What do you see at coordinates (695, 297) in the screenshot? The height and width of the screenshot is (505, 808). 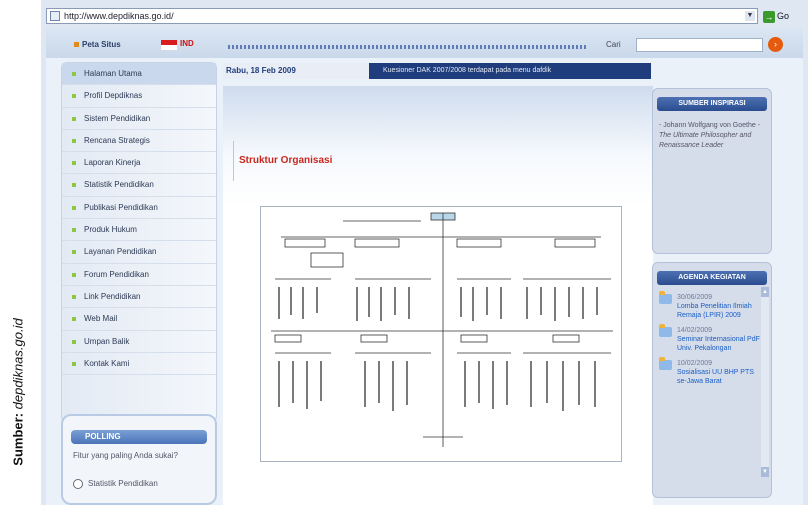 I see `agenda-date: 30/06/2009` at bounding box center [695, 297].